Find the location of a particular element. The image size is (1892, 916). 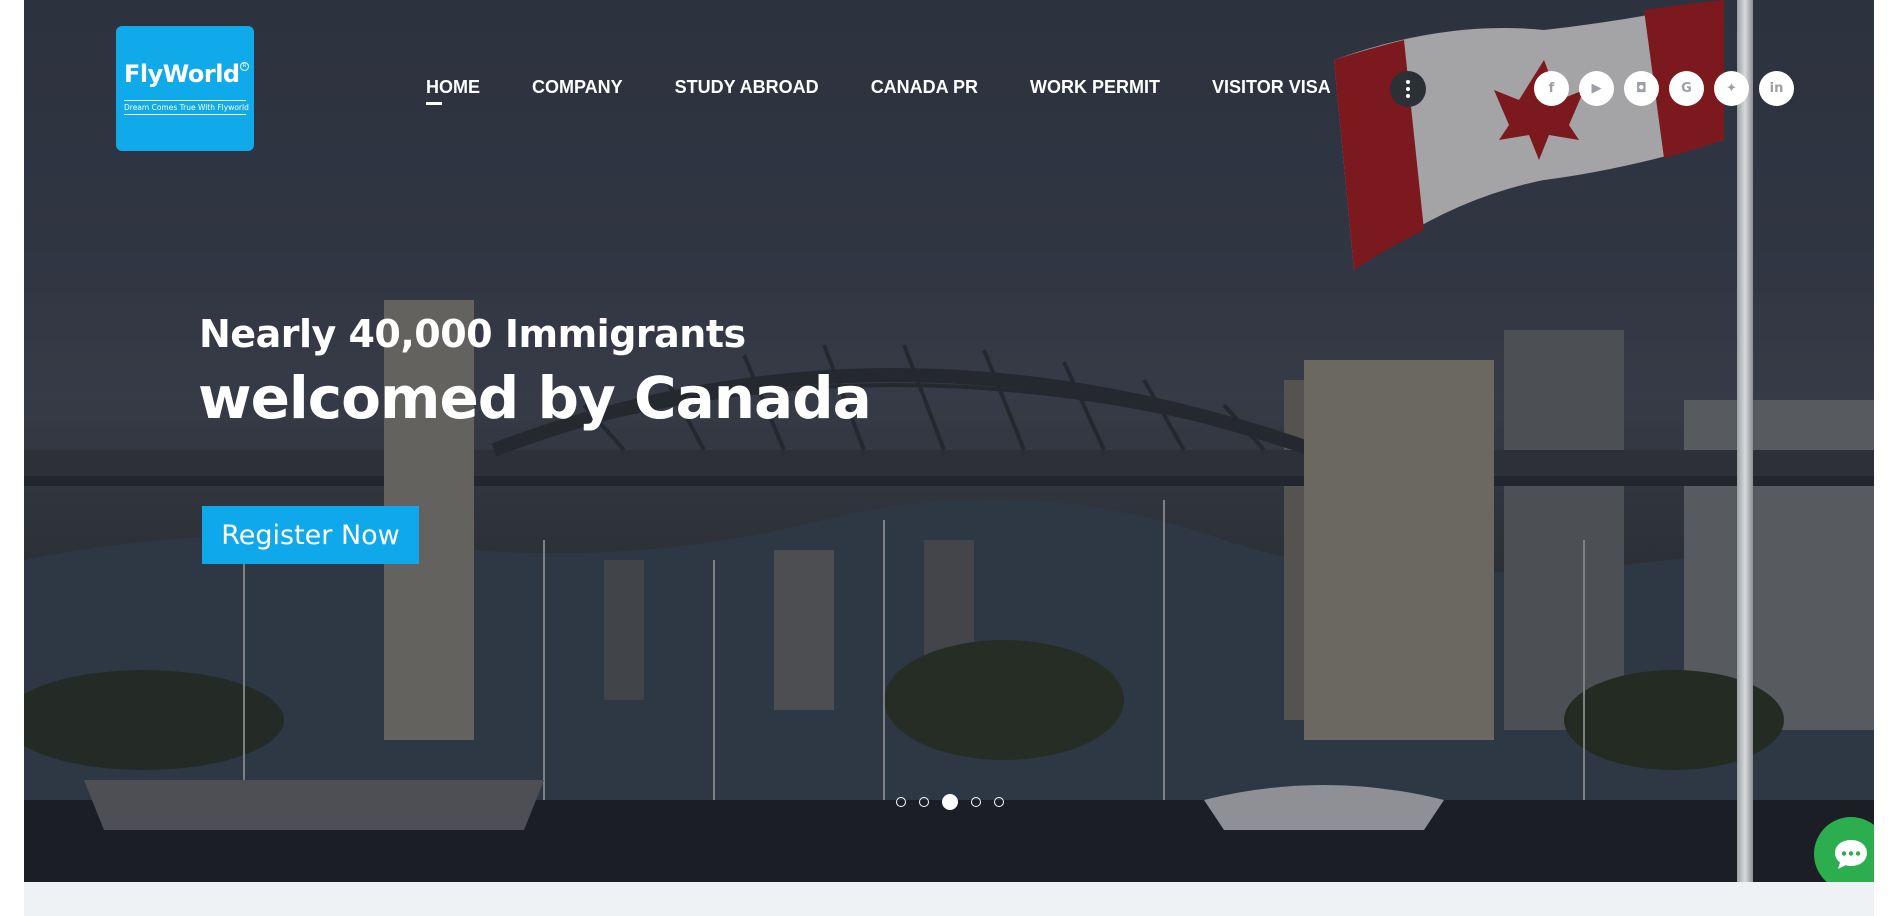

next-section-strip is located at coordinates (949, 899).